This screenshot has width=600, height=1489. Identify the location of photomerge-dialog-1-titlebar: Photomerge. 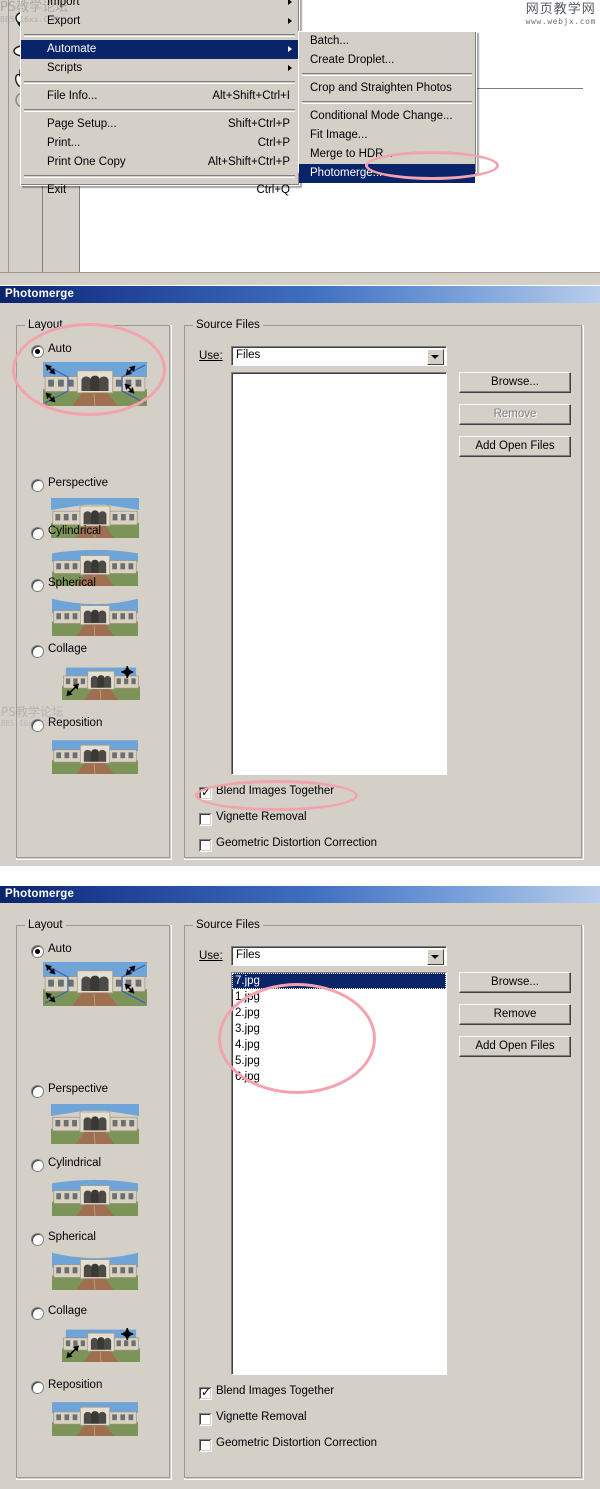
(300, 294).